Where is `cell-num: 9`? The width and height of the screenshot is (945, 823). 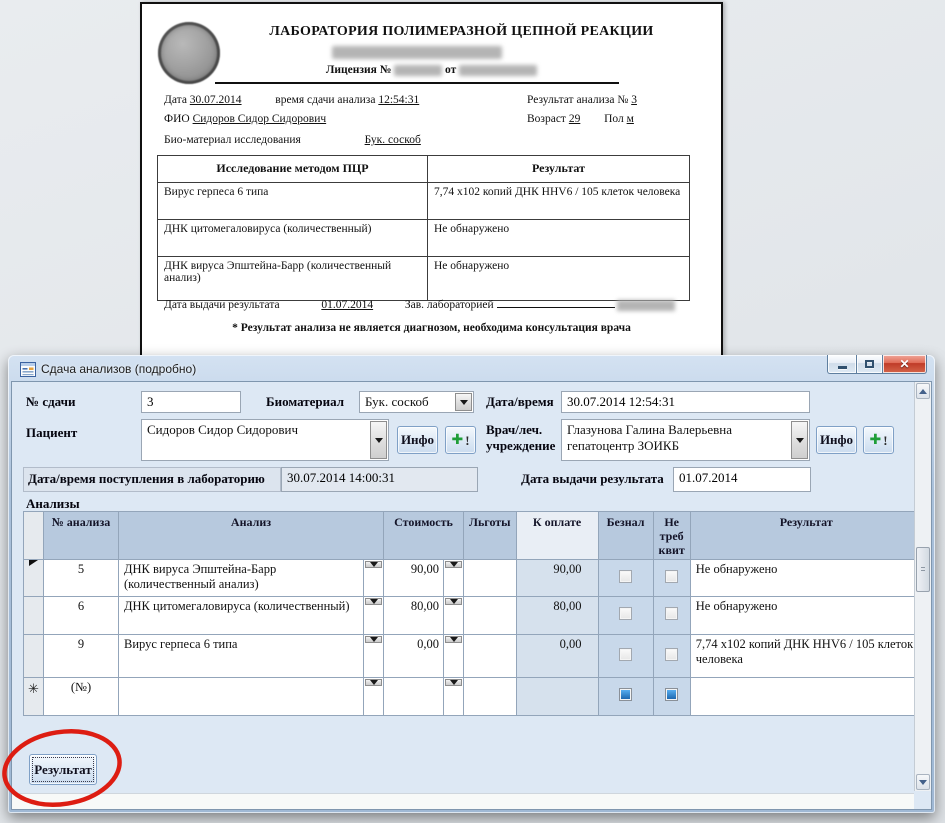 cell-num: 9 is located at coordinates (81, 656).